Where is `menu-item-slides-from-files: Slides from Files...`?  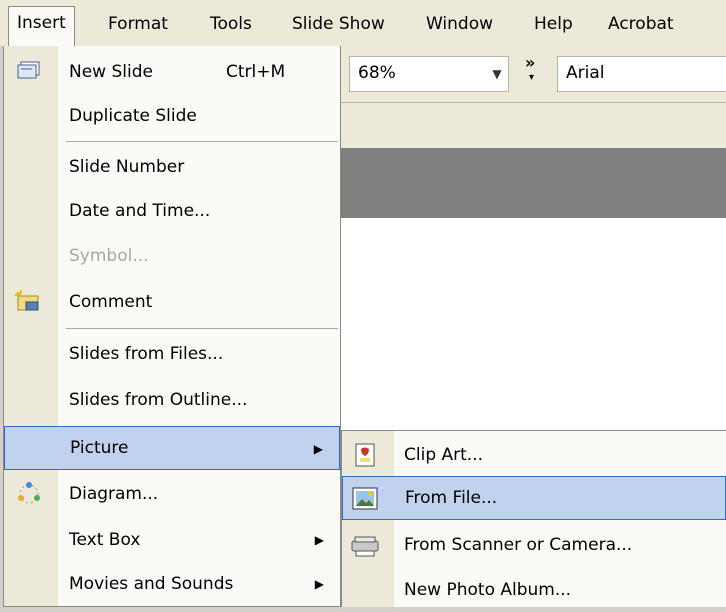 menu-item-slides-from-files: Slides from Files... is located at coordinates (172, 354).